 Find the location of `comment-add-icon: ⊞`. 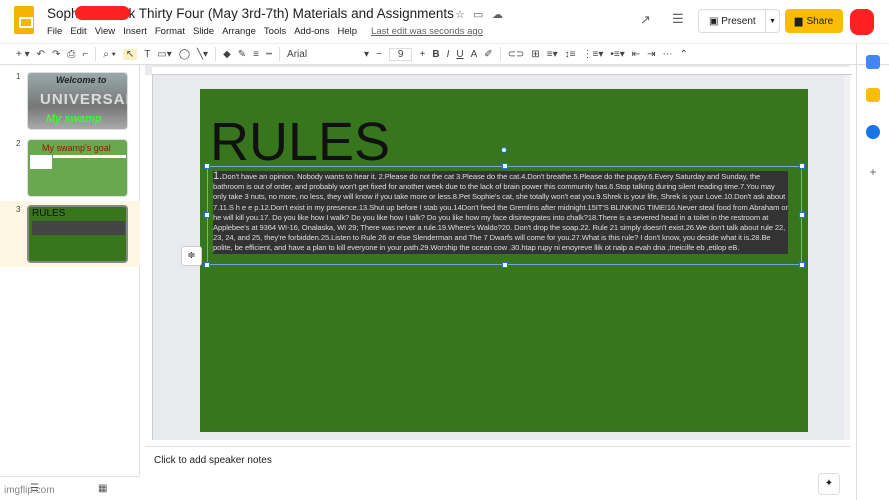

comment-add-icon: ⊞ is located at coordinates (535, 54).